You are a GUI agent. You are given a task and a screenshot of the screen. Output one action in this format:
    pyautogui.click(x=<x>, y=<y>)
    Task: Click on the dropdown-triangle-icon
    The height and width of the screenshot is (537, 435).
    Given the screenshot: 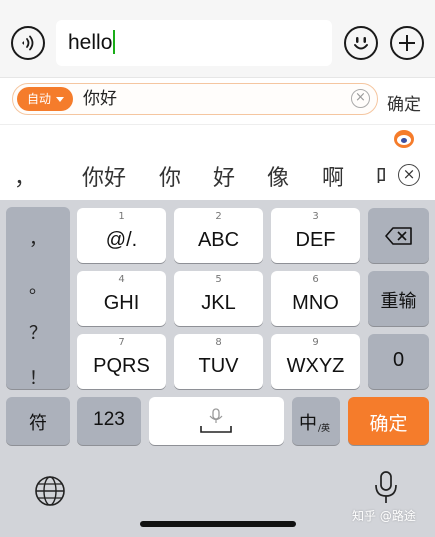 What is the action you would take?
    pyautogui.click(x=60, y=99)
    